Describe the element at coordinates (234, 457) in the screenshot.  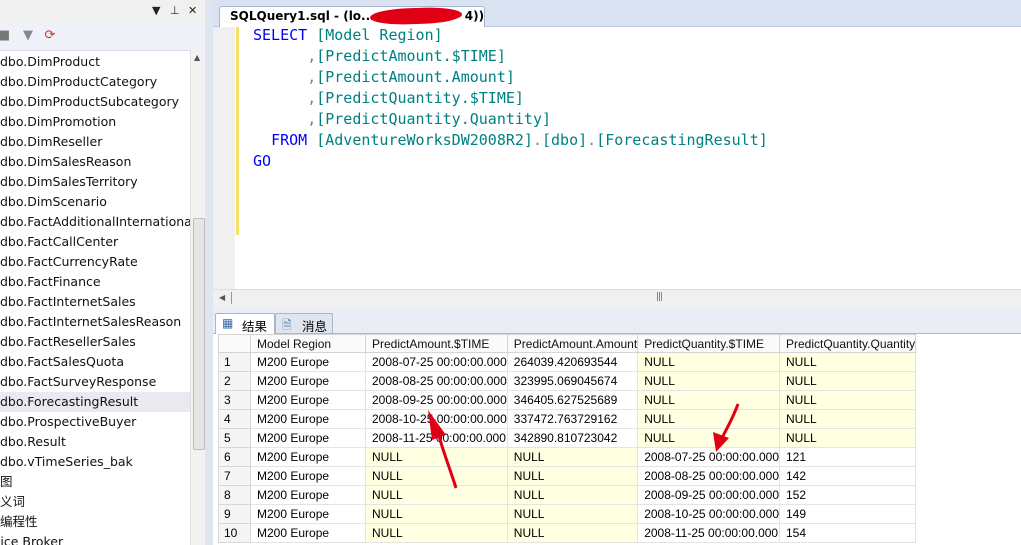
I see `row-number: 6` at that location.